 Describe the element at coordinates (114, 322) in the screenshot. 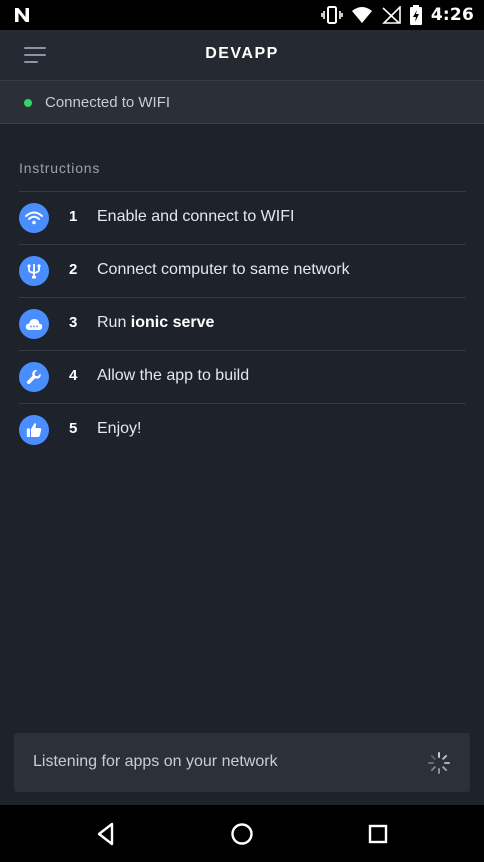

I see `step-text-prefix: Run` at that location.